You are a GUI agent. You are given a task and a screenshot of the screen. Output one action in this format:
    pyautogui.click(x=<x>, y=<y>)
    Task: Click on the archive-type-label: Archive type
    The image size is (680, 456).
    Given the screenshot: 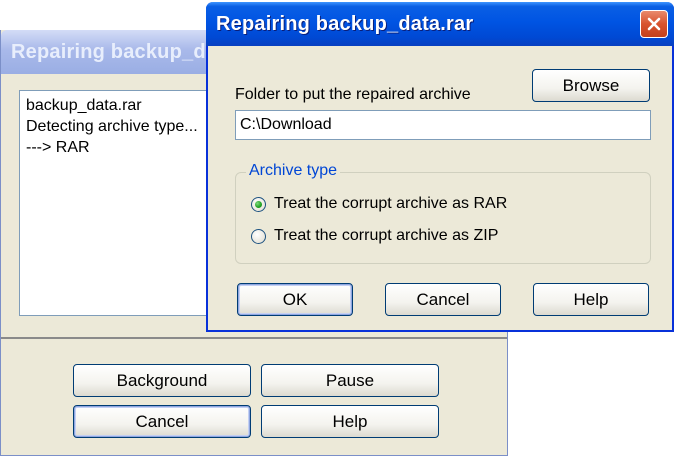 What is the action you would take?
    pyautogui.click(x=293, y=171)
    